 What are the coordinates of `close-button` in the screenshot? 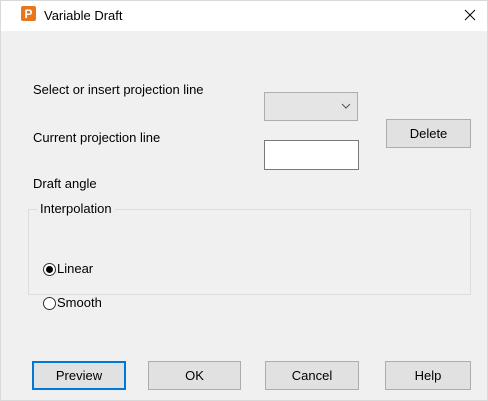 It's located at (470, 15).